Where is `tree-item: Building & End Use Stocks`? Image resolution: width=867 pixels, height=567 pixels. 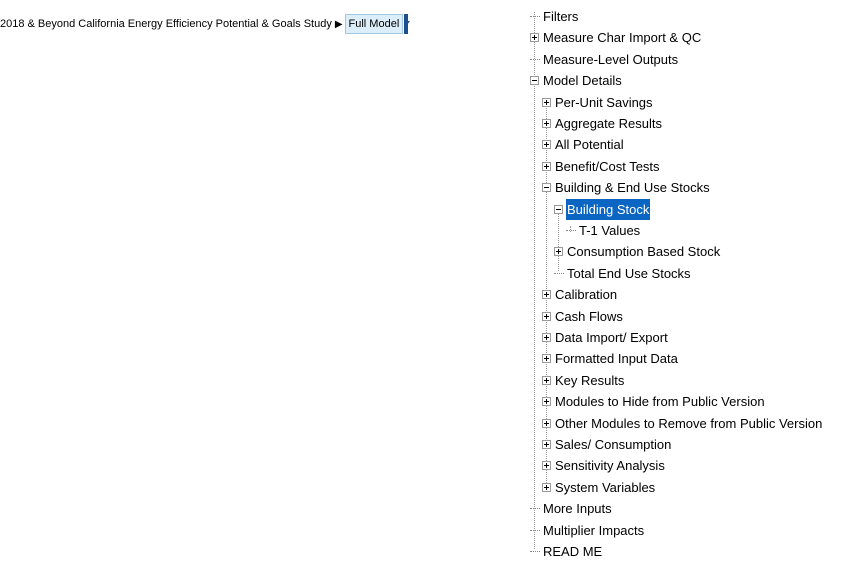 tree-item: Building & End Use Stocks is located at coordinates (626, 187).